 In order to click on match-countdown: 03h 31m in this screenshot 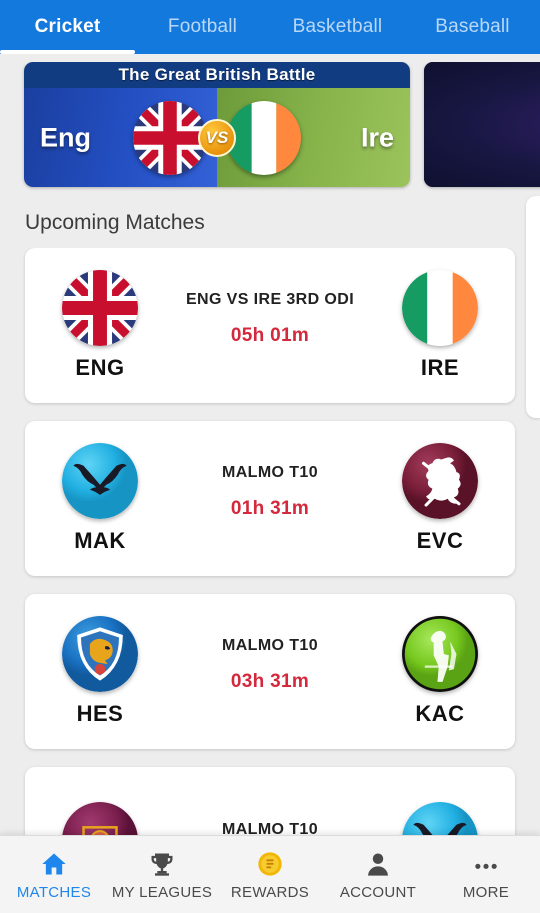, I will do `click(270, 681)`.